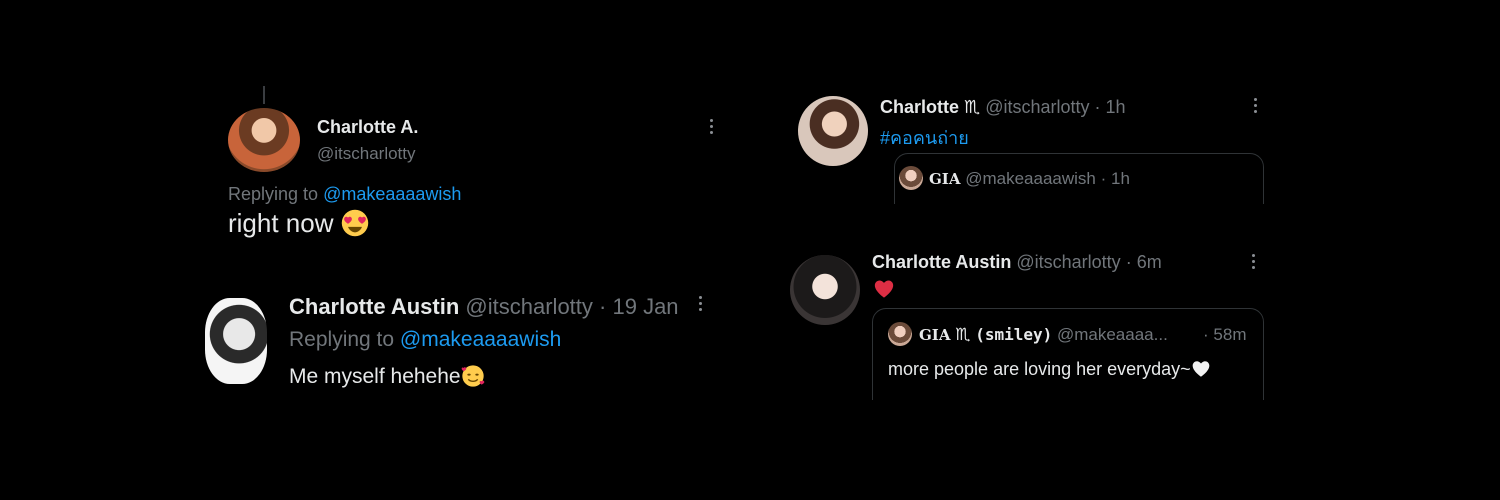 This screenshot has height=500, width=1500. I want to click on display-name: Charlotte A., so click(367, 127).